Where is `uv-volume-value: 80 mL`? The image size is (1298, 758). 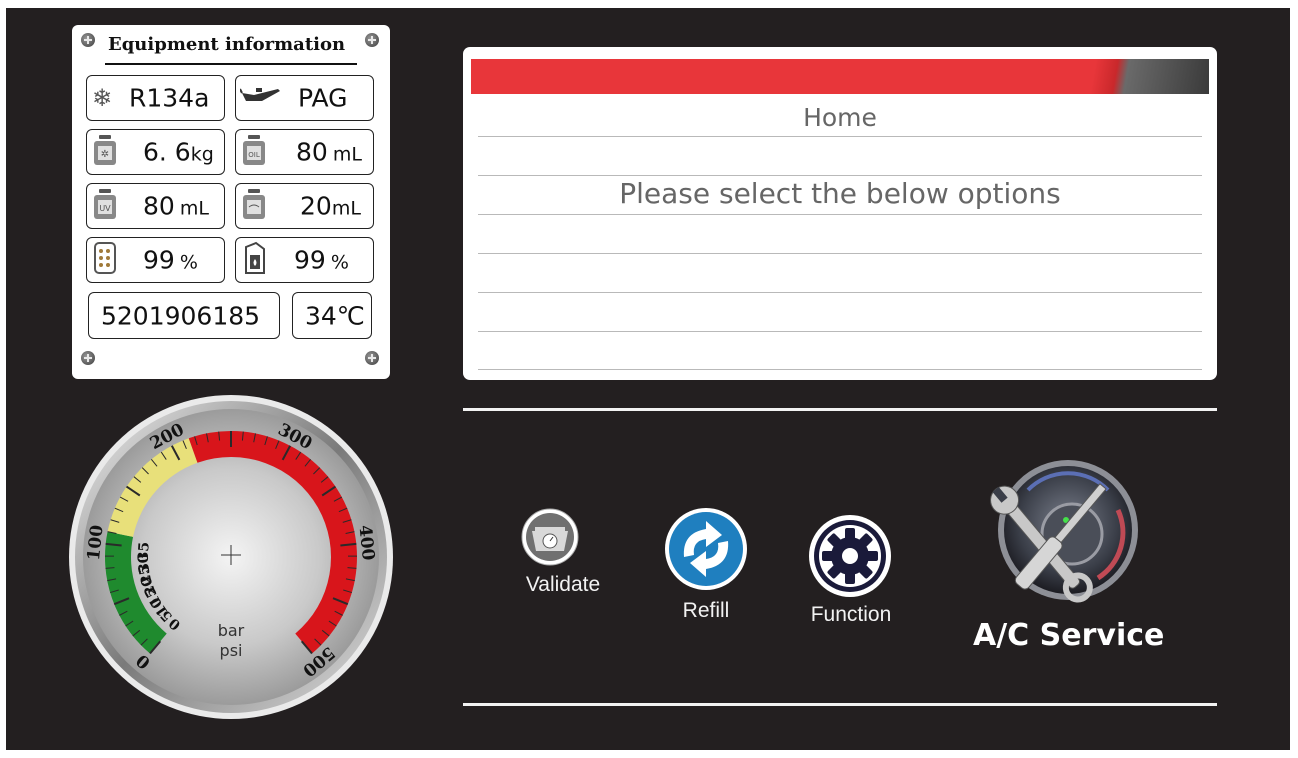
uv-volume-value: 80 mL is located at coordinates (176, 206).